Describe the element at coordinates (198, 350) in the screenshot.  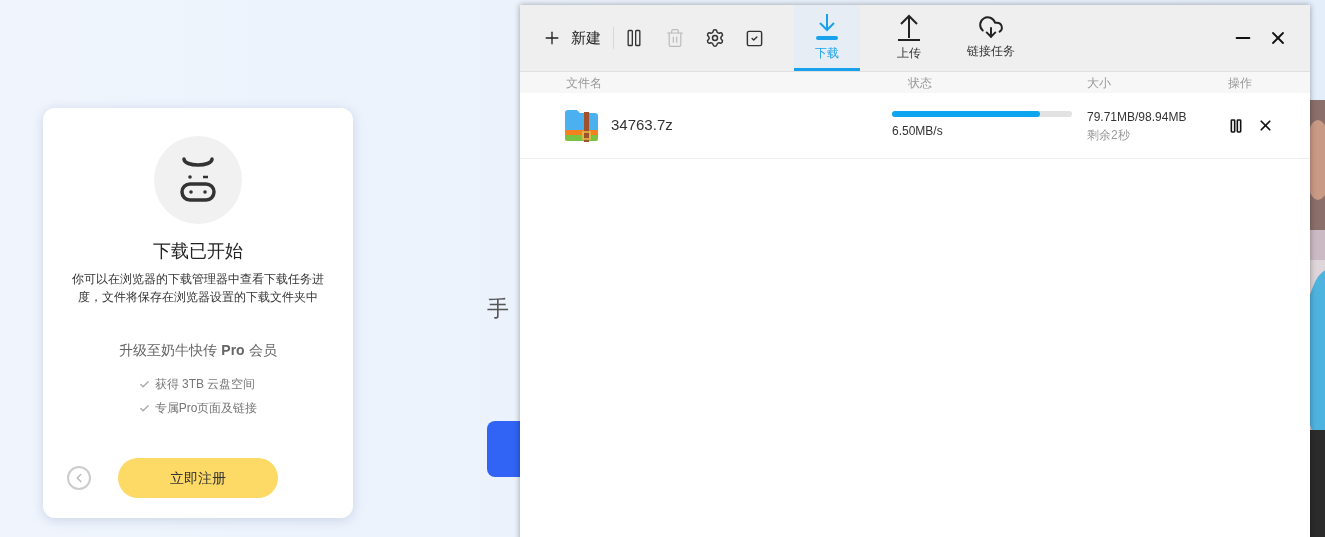
I see `upgrade-text: 升级至奶牛快传 Pro 会员` at that location.